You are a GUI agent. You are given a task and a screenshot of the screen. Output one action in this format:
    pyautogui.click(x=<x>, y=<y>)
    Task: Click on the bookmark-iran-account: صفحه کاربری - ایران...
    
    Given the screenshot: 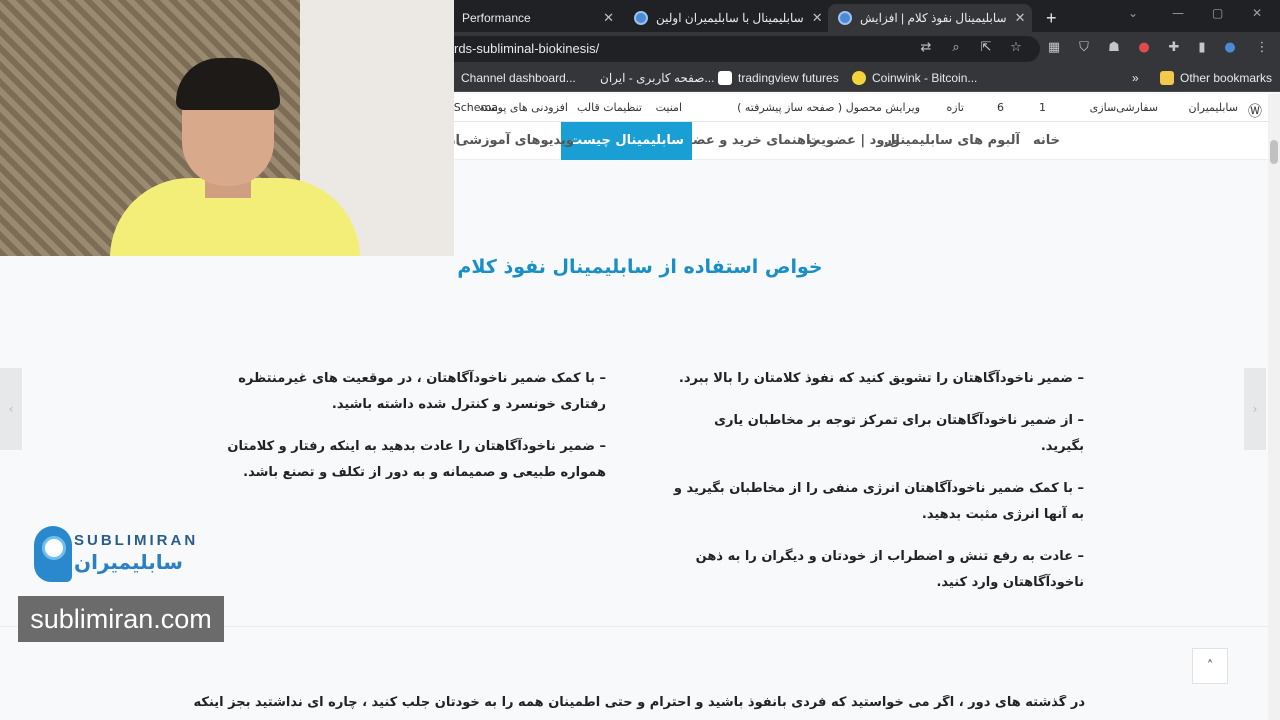 What is the action you would take?
    pyautogui.click(x=657, y=78)
    